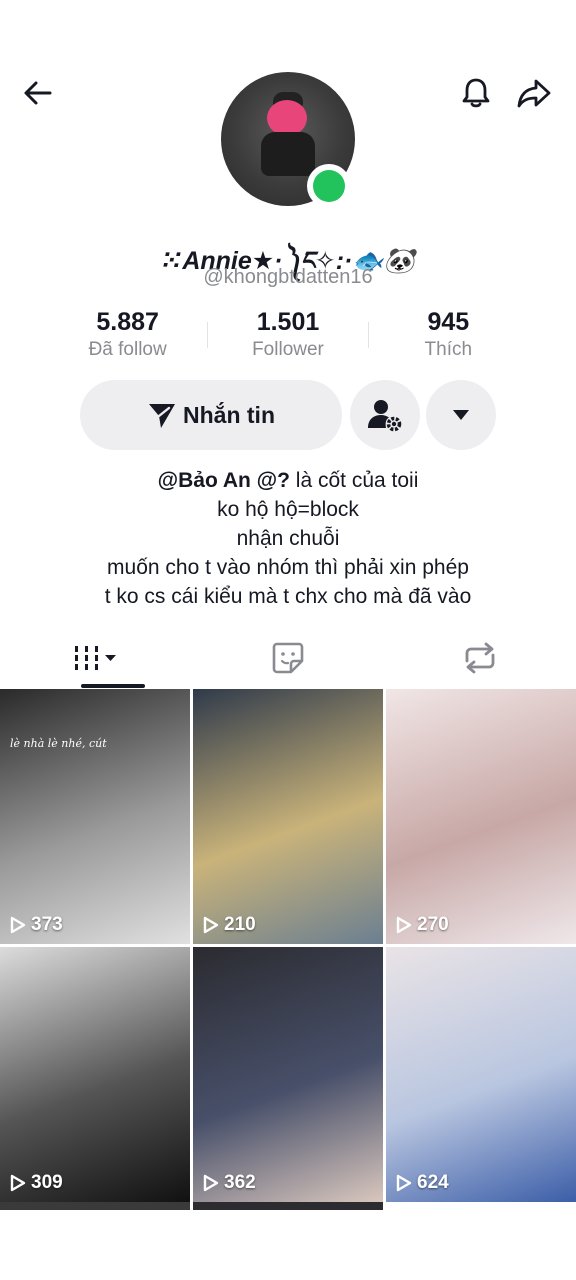  I want to click on arrow-left-icon, so click(38, 93).